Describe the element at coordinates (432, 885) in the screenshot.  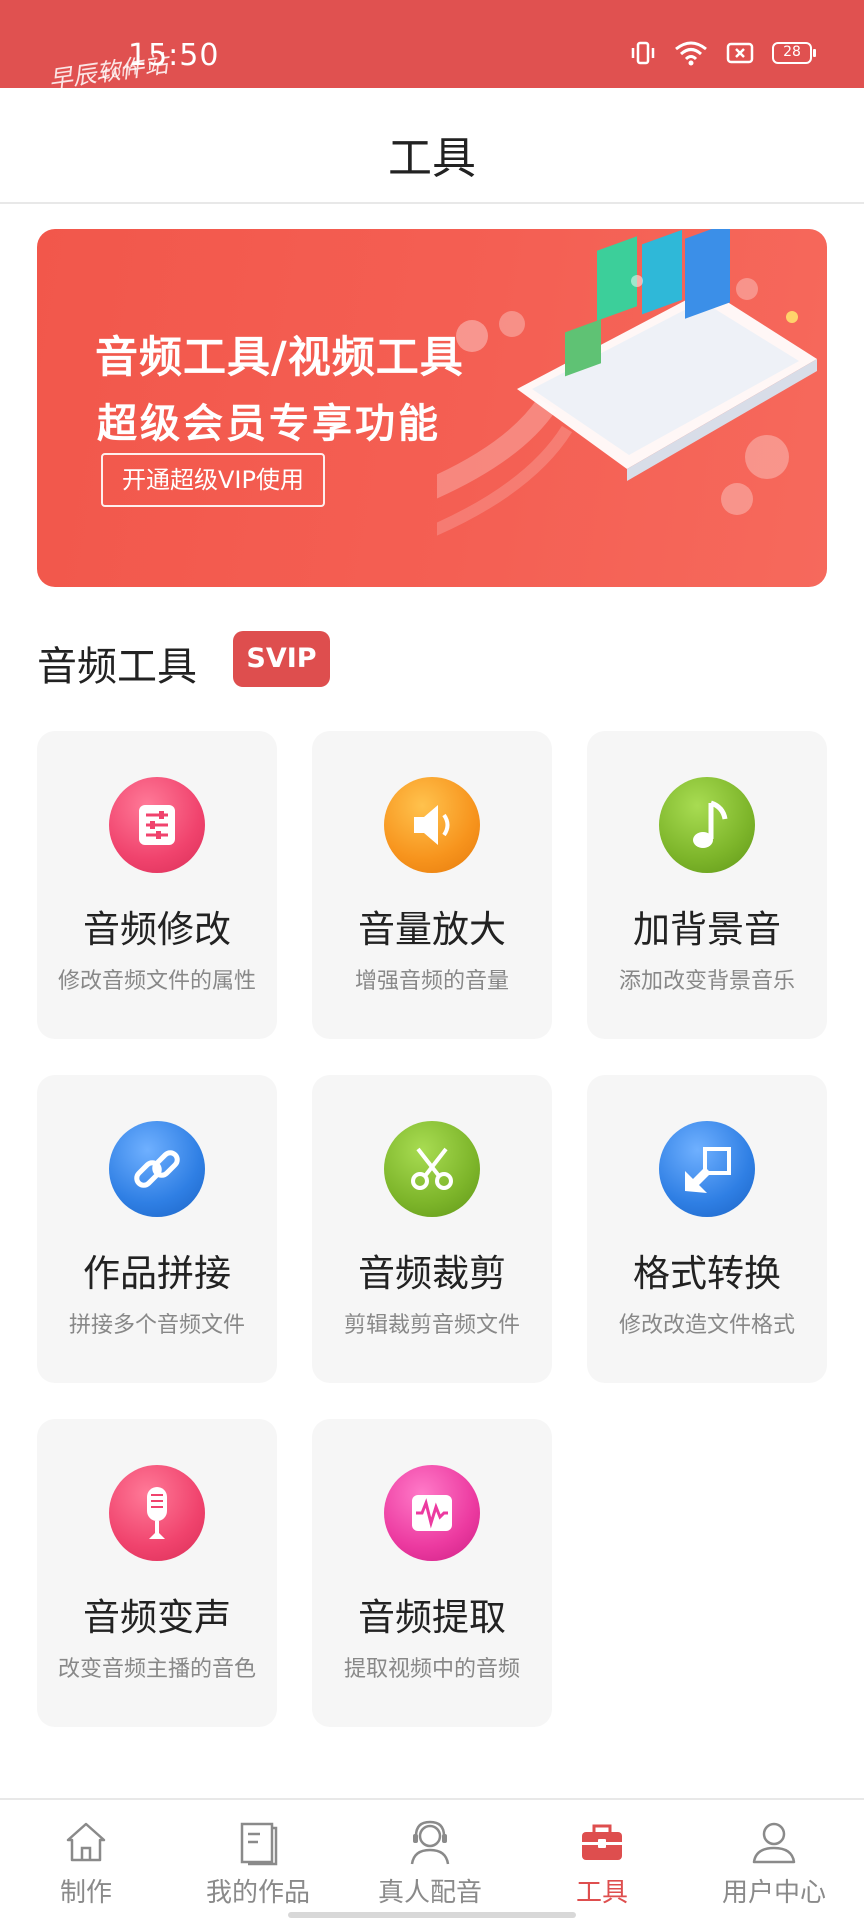
I see `tool-card-volume-boost: 音量放大 增强音频的音量` at that location.